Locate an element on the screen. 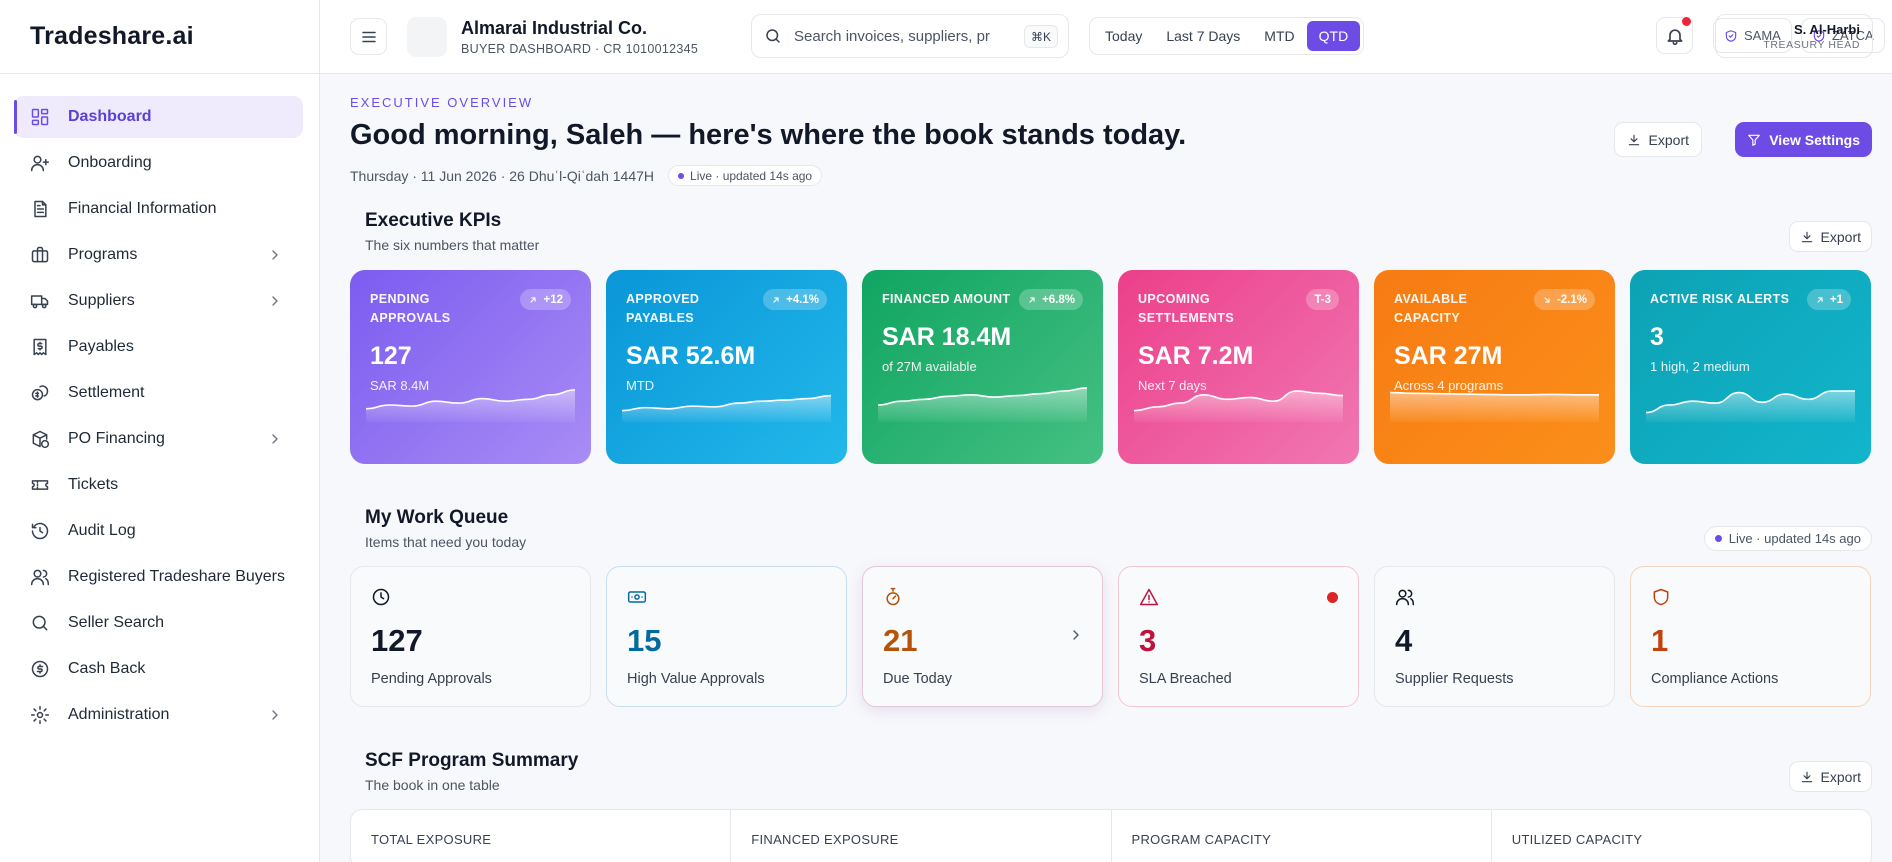 This screenshot has width=1892, height=862. sidebar-item-onboarding: Onboarding is located at coordinates (158, 163).